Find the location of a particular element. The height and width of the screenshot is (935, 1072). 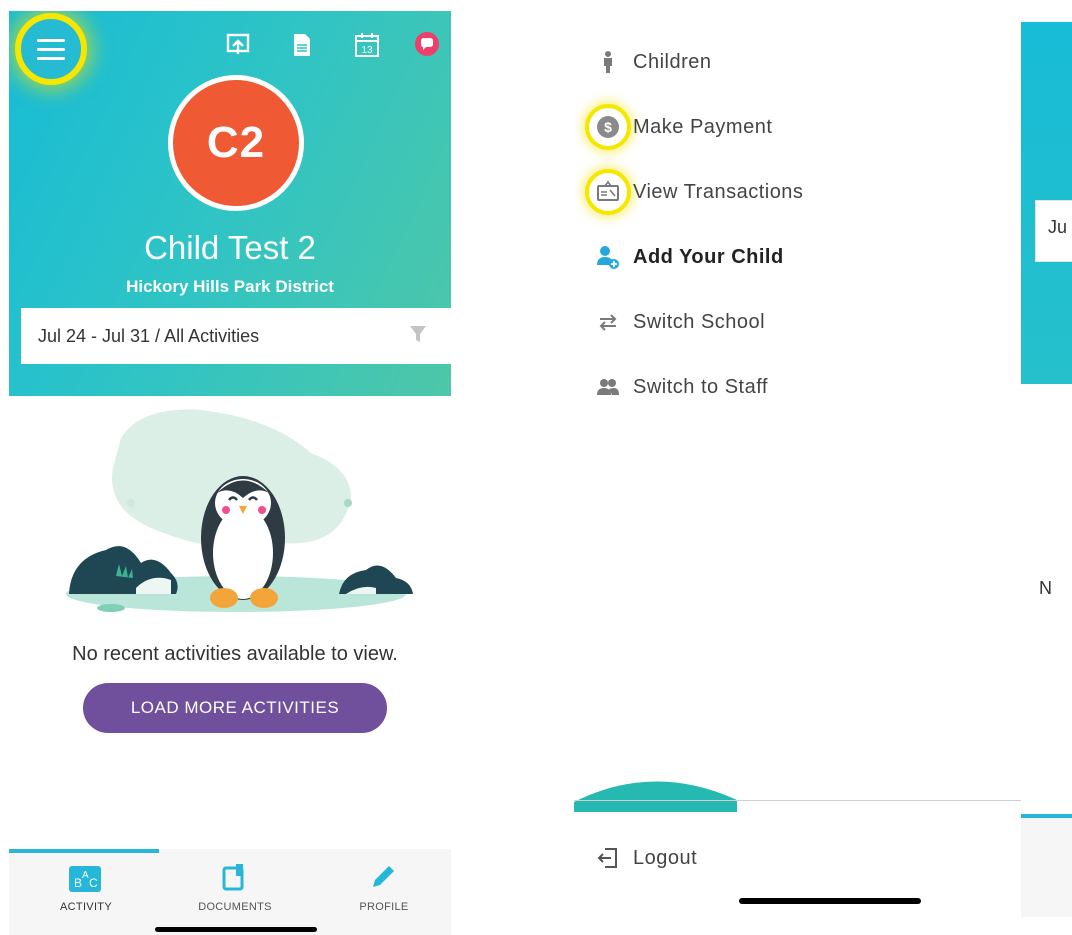

tab-activity: B A C ACTIVITY is located at coordinates (86, 893).